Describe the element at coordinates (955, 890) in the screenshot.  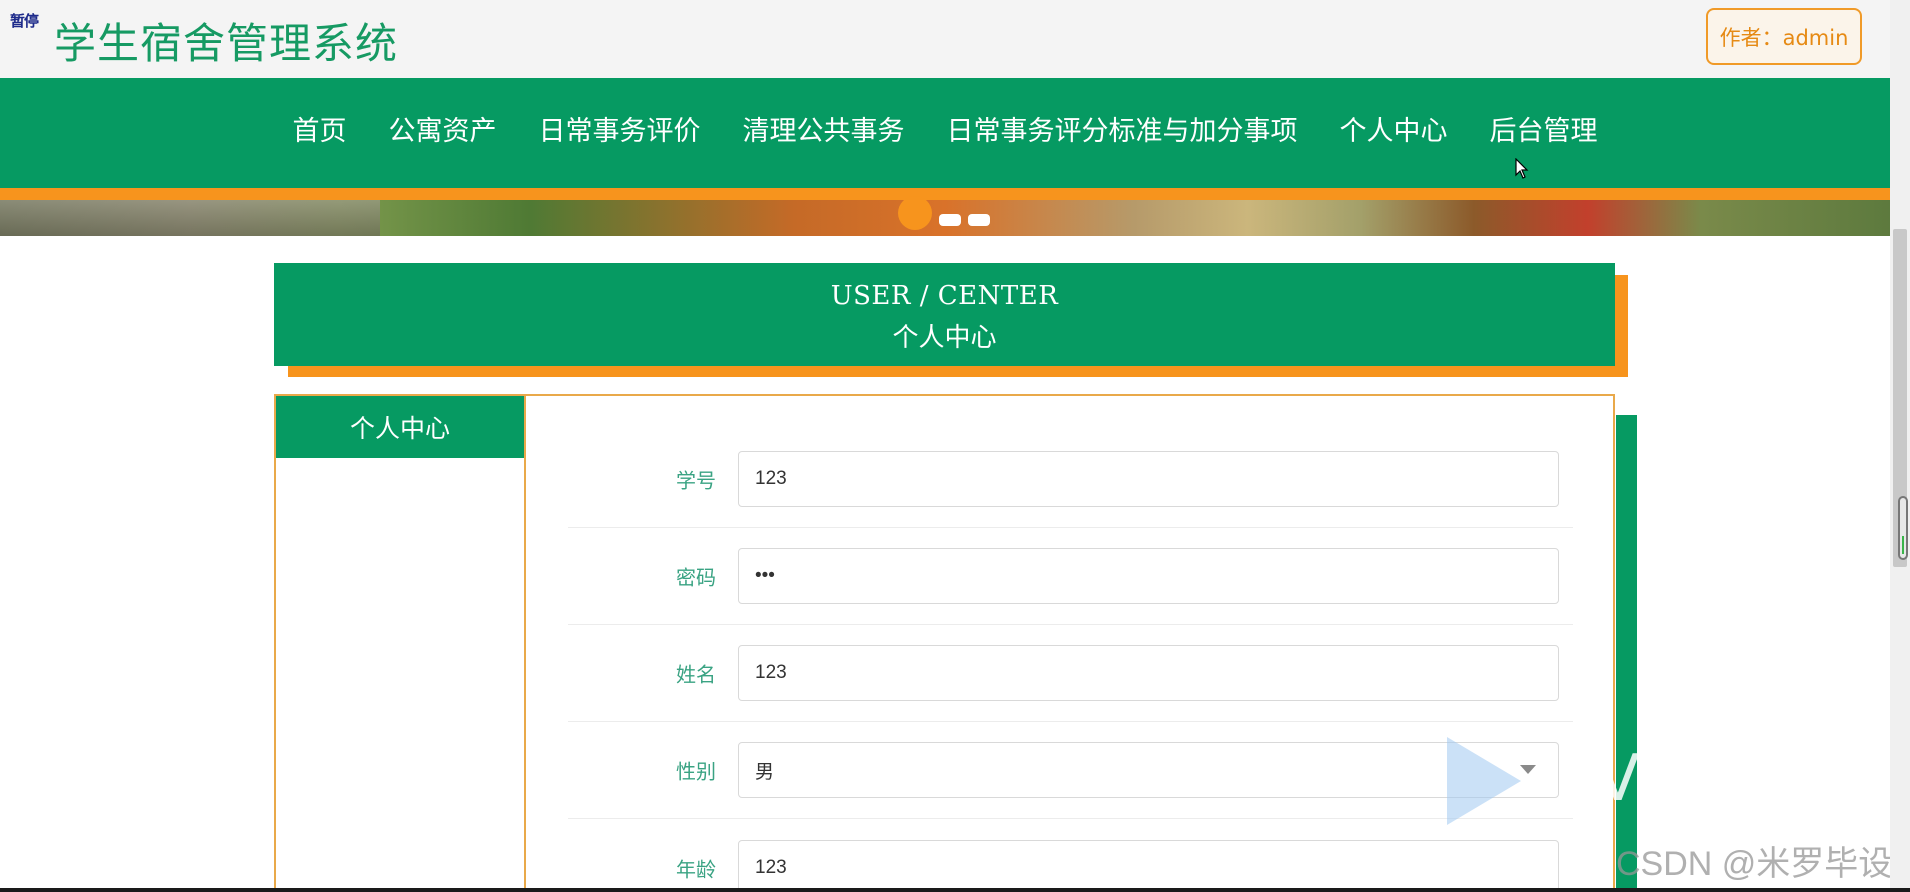
I see `window-bottom-edge` at that location.